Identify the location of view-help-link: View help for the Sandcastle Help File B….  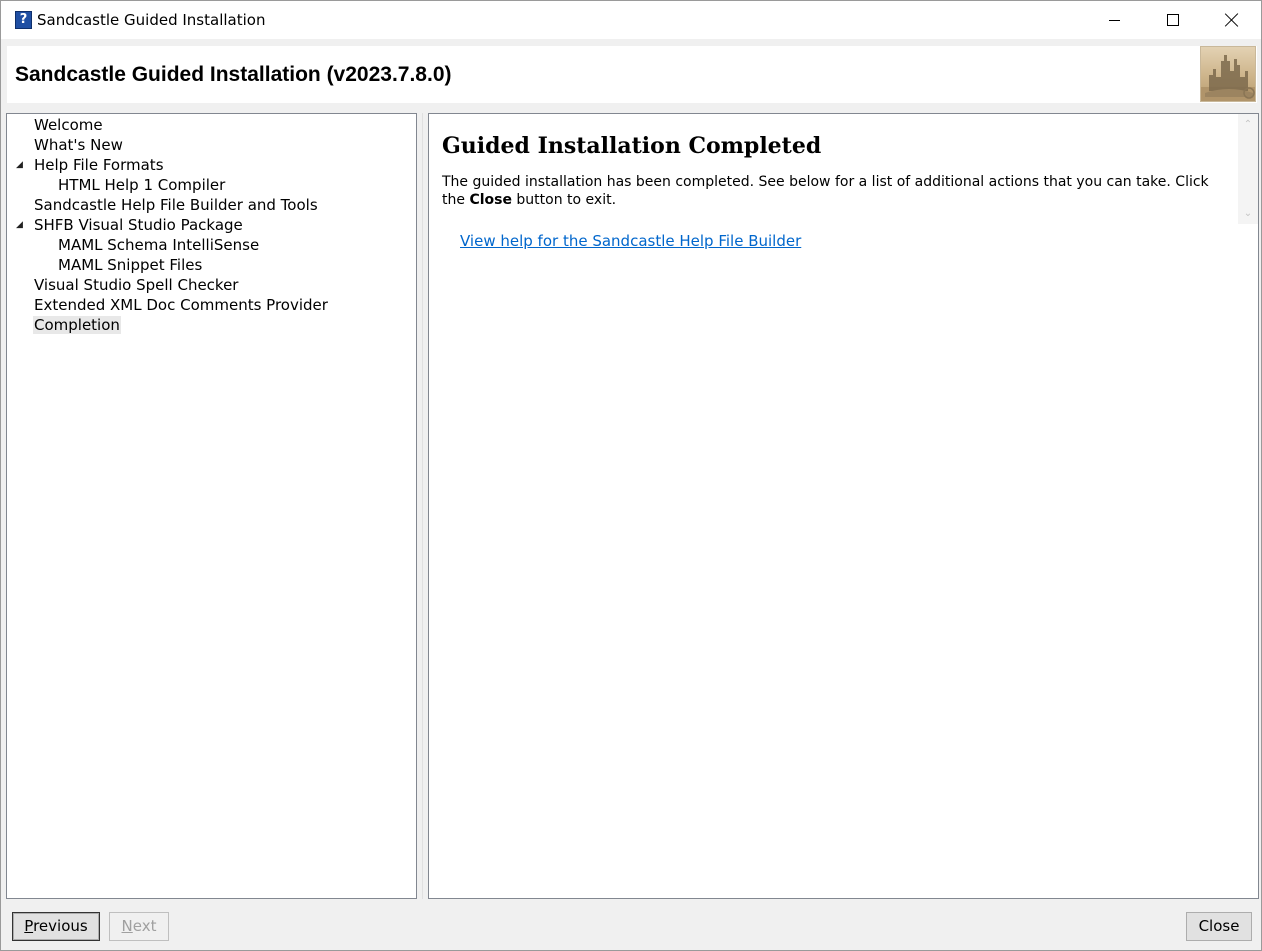
(630, 241).